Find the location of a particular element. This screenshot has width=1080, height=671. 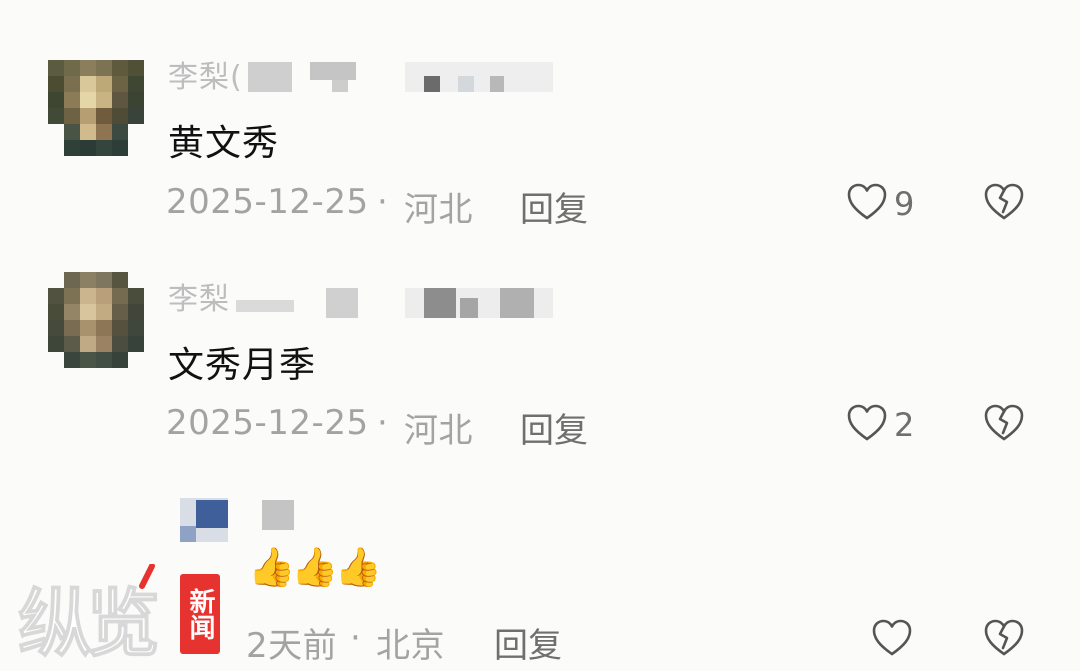

like-count: 2 is located at coordinates (904, 425).